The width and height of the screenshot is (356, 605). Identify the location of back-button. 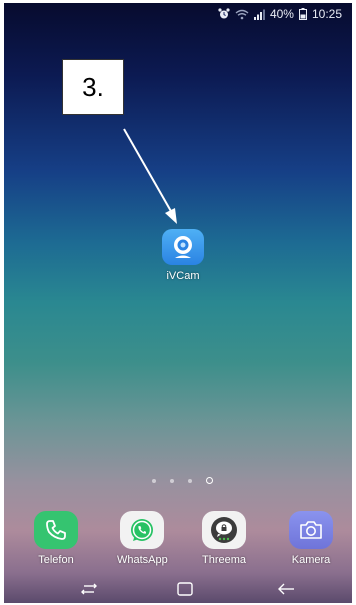
(286, 589).